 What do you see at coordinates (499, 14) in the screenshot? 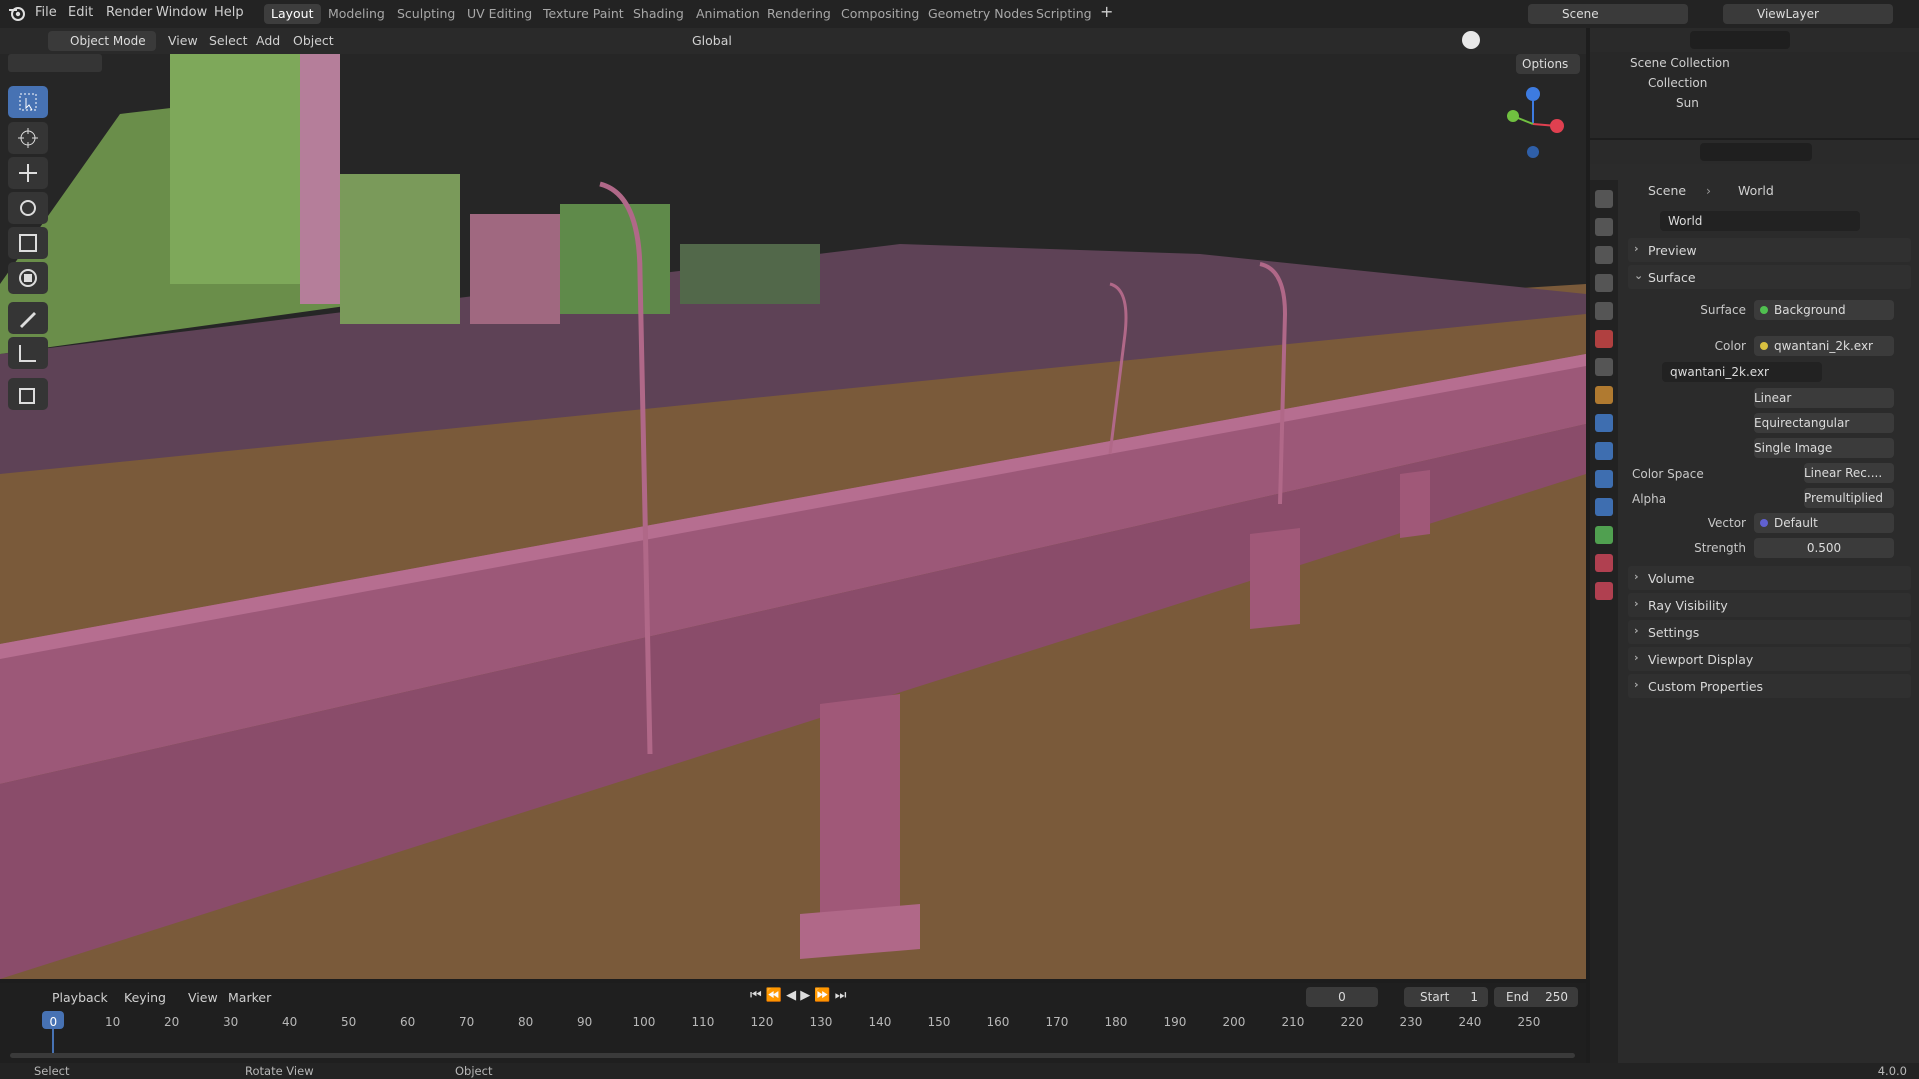
I see `tab-uv-editing: UV Editing` at bounding box center [499, 14].